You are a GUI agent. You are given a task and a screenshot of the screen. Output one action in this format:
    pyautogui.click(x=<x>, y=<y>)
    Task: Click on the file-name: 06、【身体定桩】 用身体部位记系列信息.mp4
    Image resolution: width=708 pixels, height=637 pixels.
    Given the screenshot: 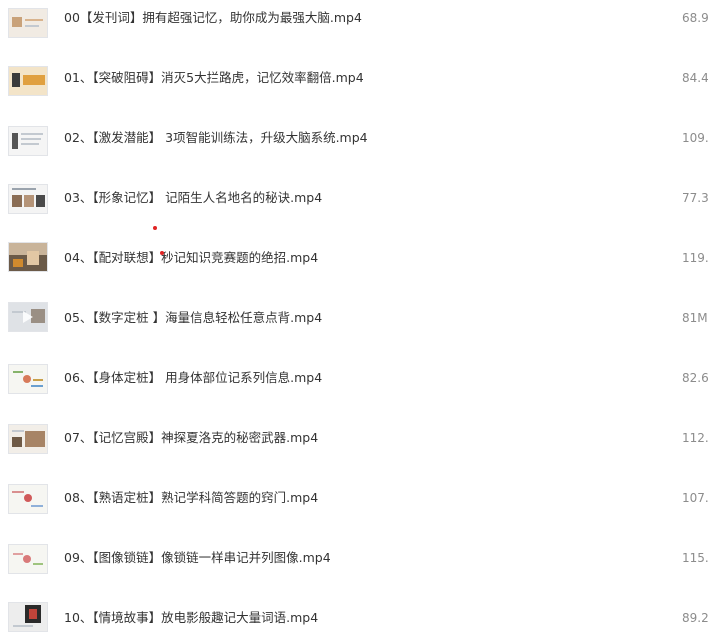 What is the action you would take?
    pyautogui.click(x=193, y=378)
    